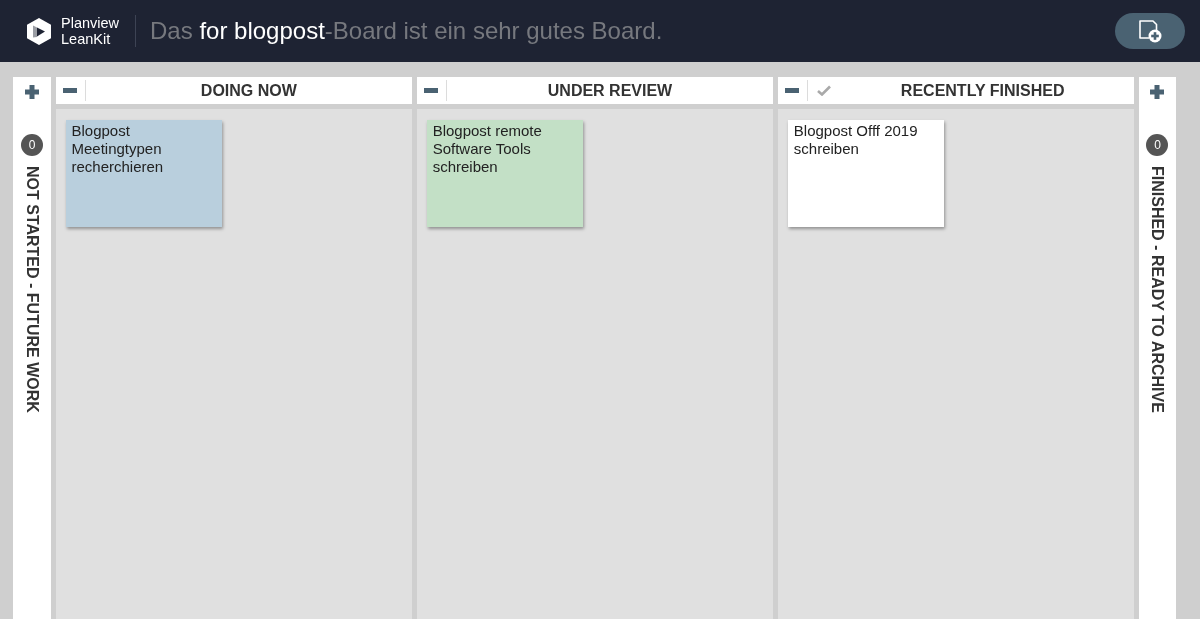 This screenshot has height=619, width=1200. Describe the element at coordinates (610, 90) in the screenshot. I see `lane-title: UNDER REVIEW` at that location.